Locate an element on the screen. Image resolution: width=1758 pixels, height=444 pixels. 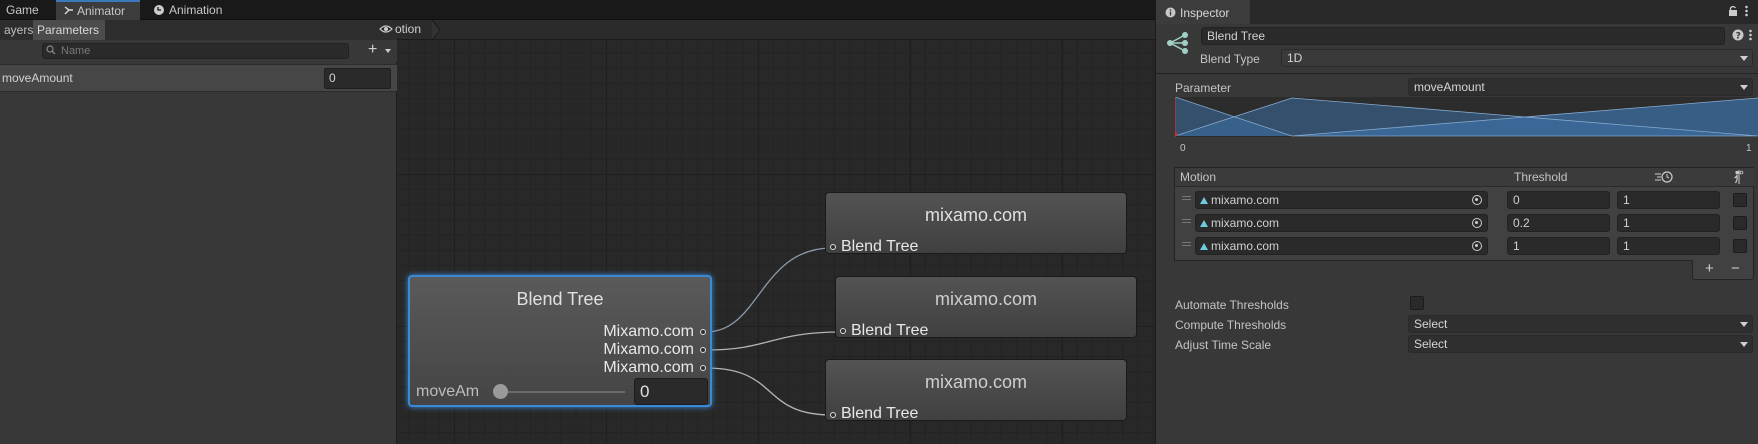
blend-type-dropdown: 1D is located at coordinates (1517, 58).